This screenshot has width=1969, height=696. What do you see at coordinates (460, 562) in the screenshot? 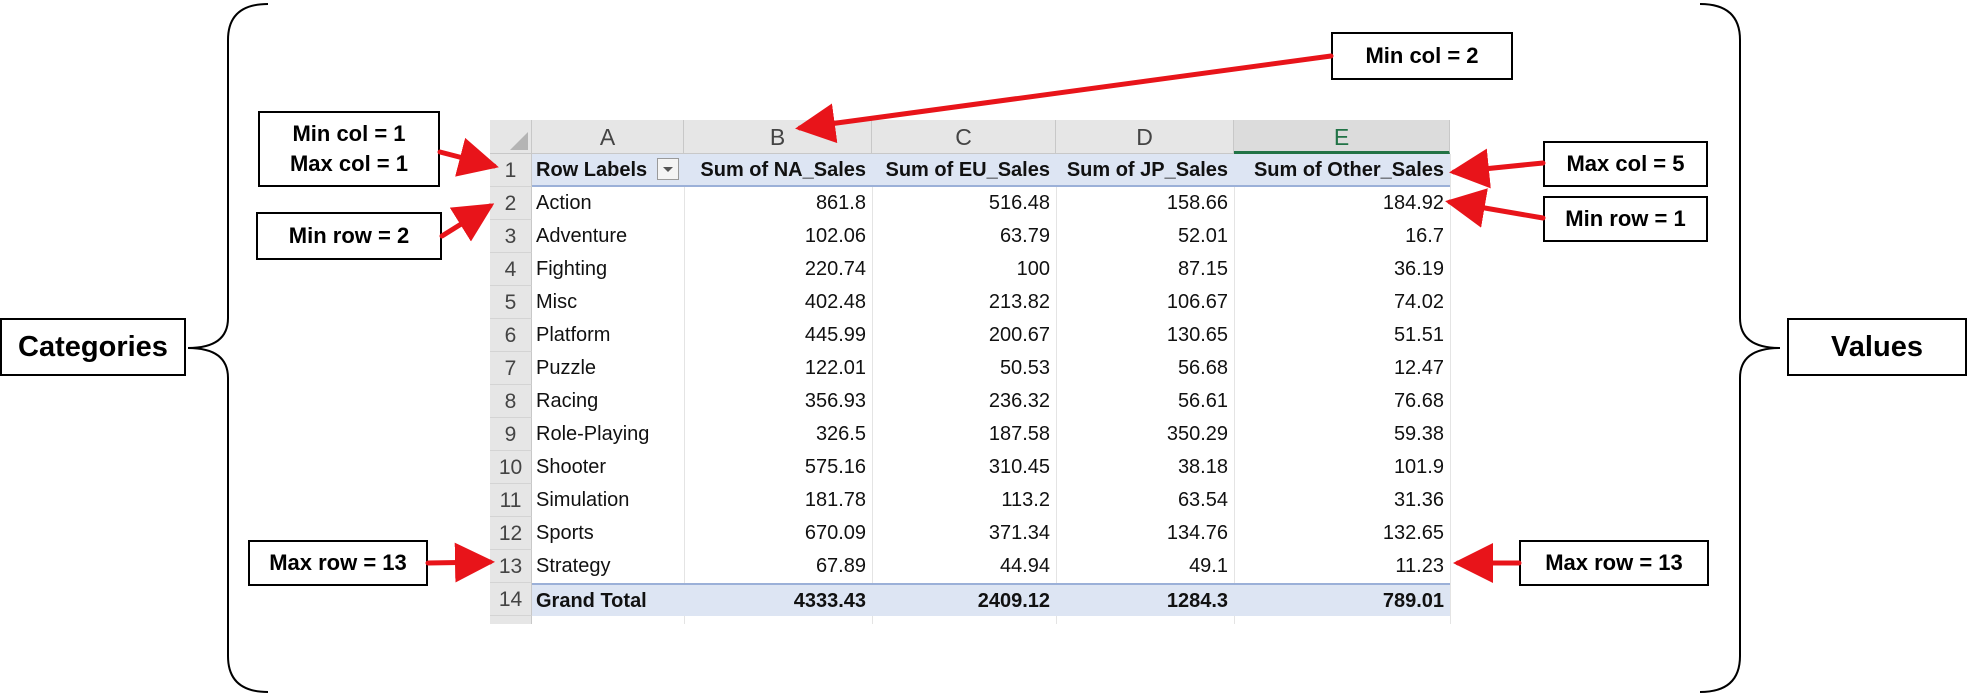
I see `arrow-to-row-13-left` at bounding box center [460, 562].